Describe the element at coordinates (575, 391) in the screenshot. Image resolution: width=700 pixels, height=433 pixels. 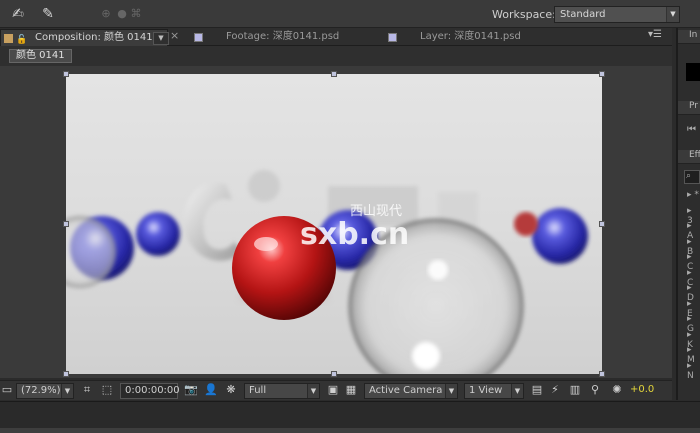
I see `timeline-icon: ▥` at that location.